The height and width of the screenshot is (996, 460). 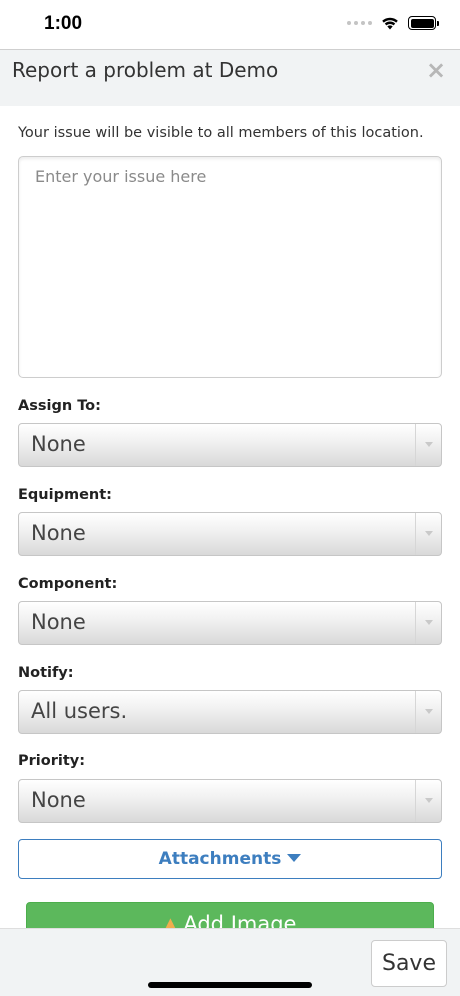 What do you see at coordinates (68, 584) in the screenshot?
I see `component-label: Component:` at bounding box center [68, 584].